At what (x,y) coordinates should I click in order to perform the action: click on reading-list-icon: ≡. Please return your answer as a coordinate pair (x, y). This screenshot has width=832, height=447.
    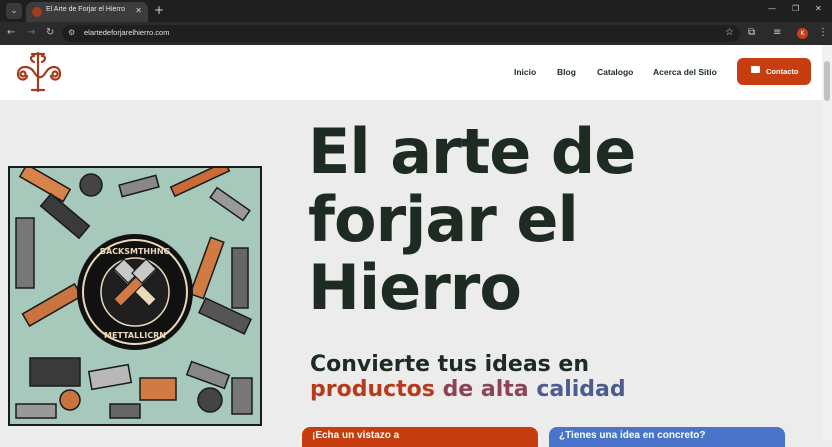
    Looking at the image, I should click on (777, 33).